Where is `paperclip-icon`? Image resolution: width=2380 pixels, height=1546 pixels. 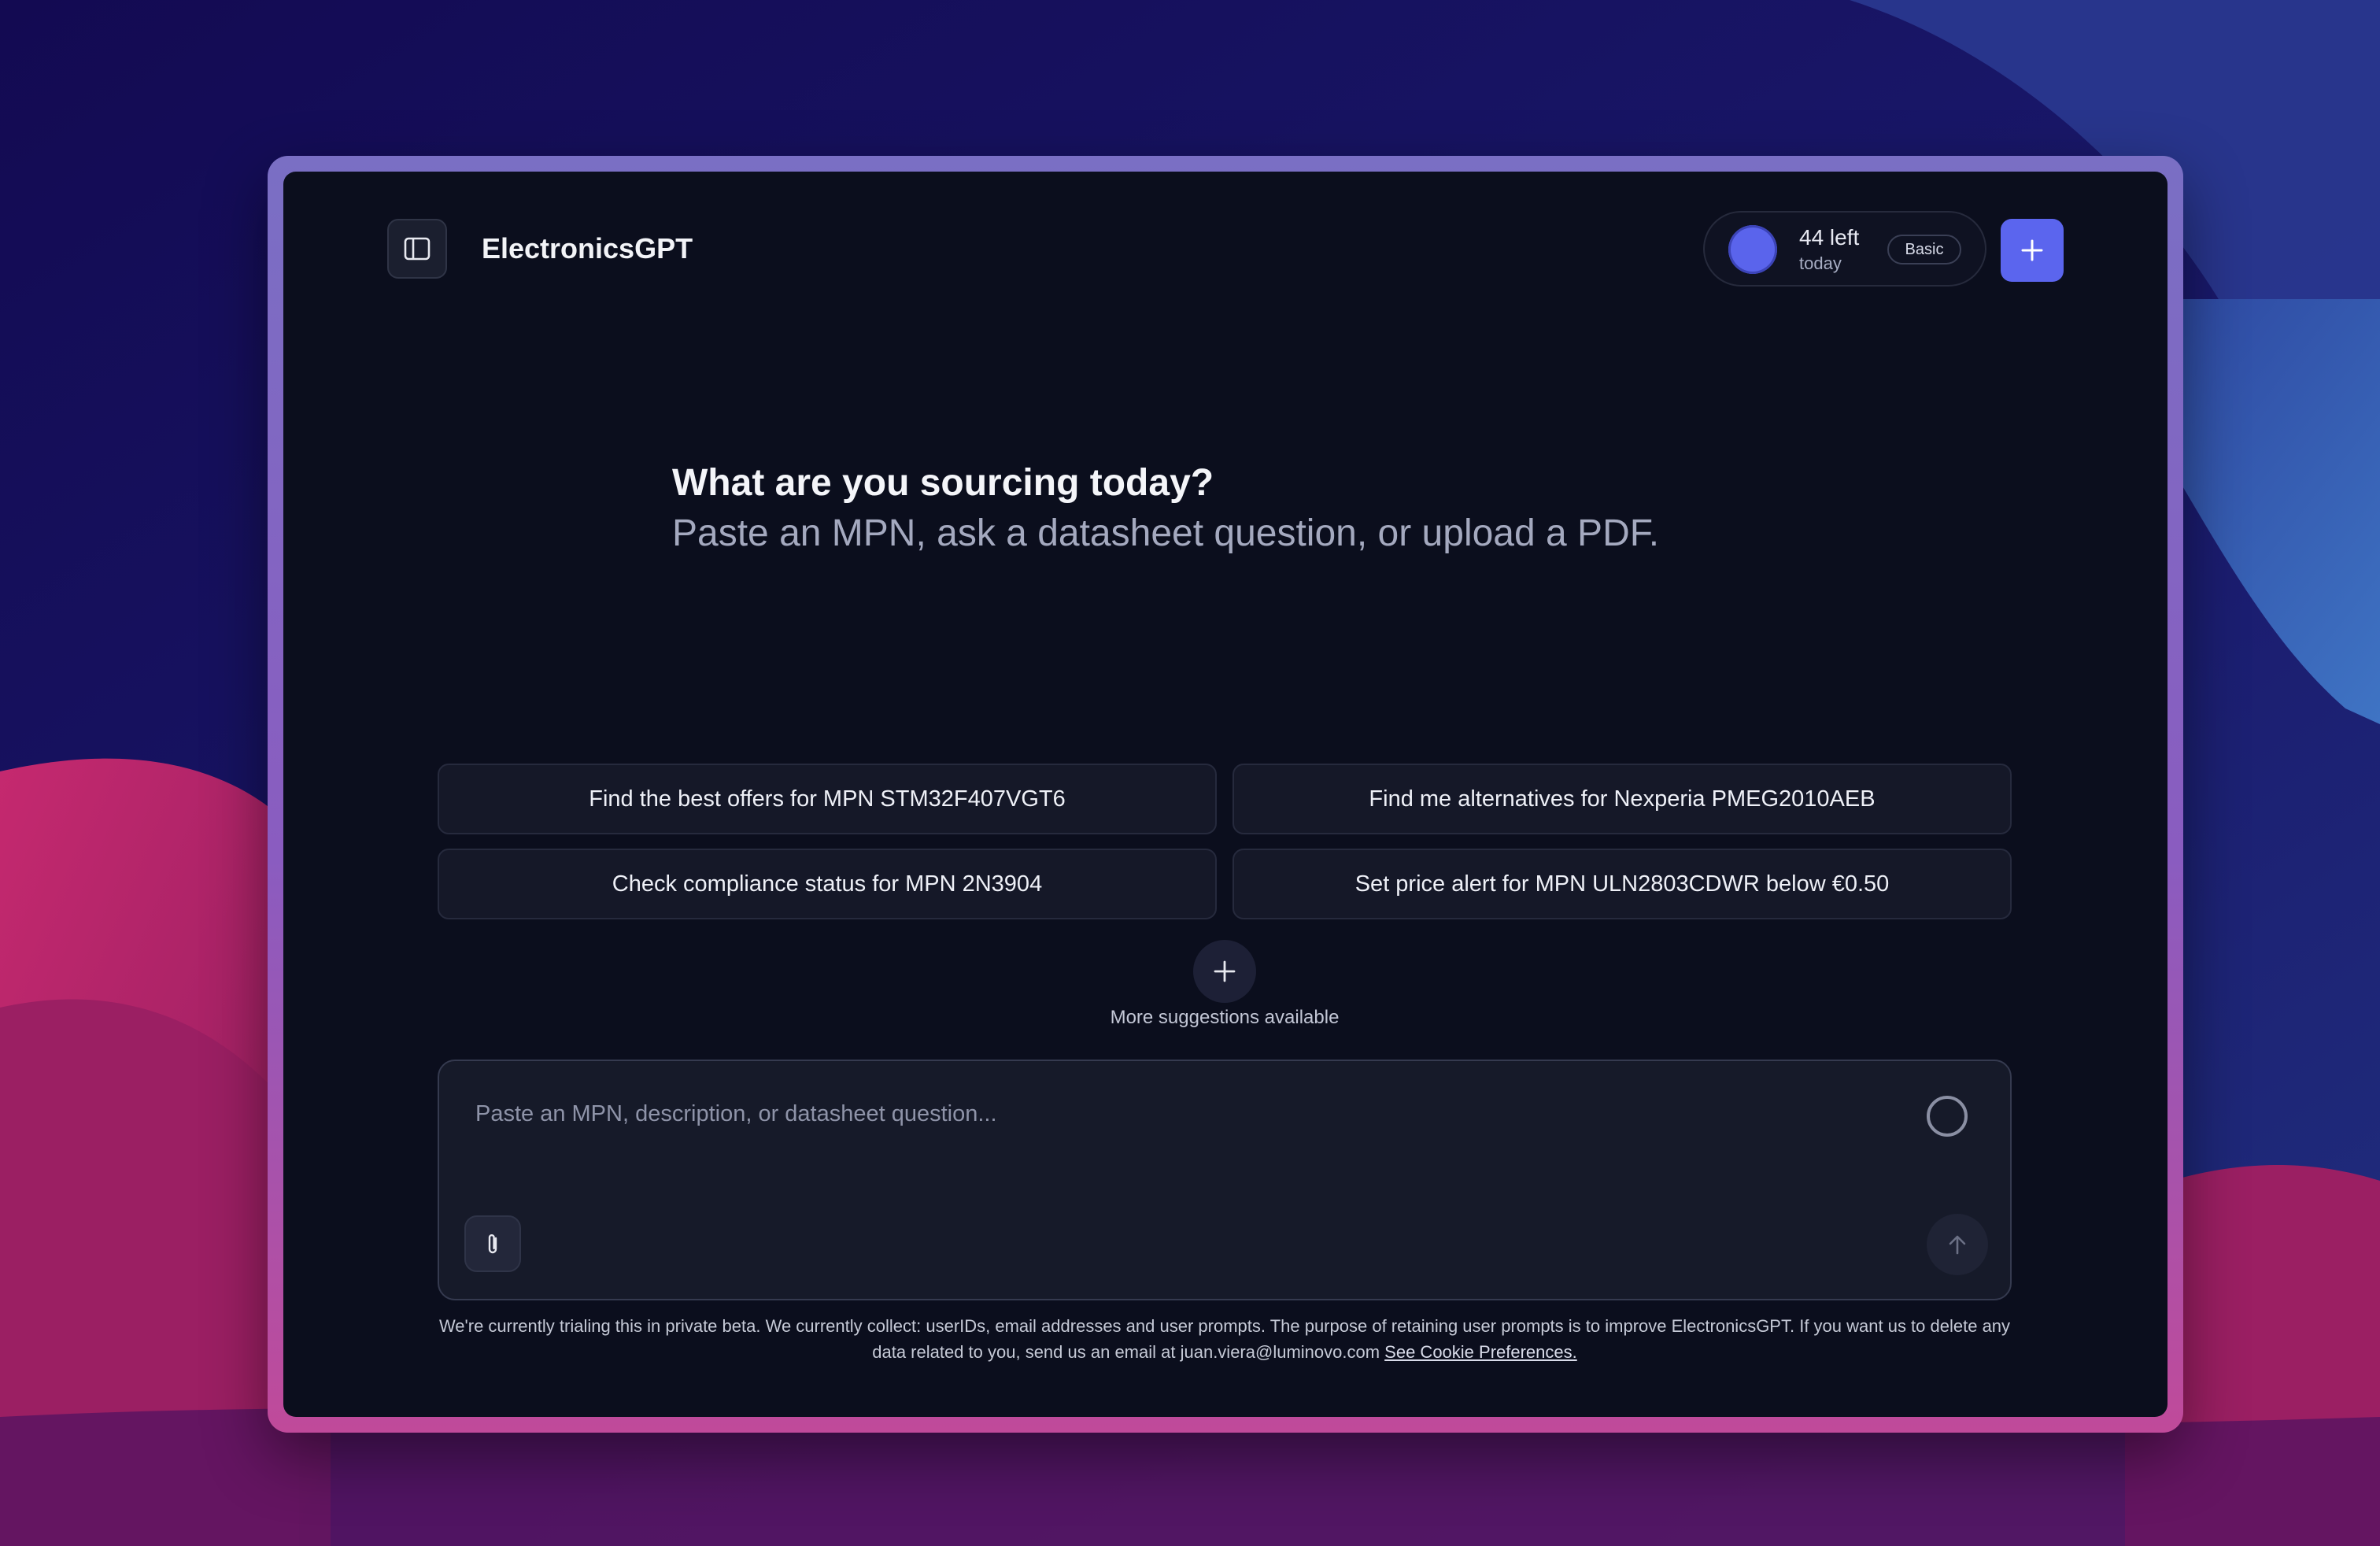 paperclip-icon is located at coordinates (492, 1244).